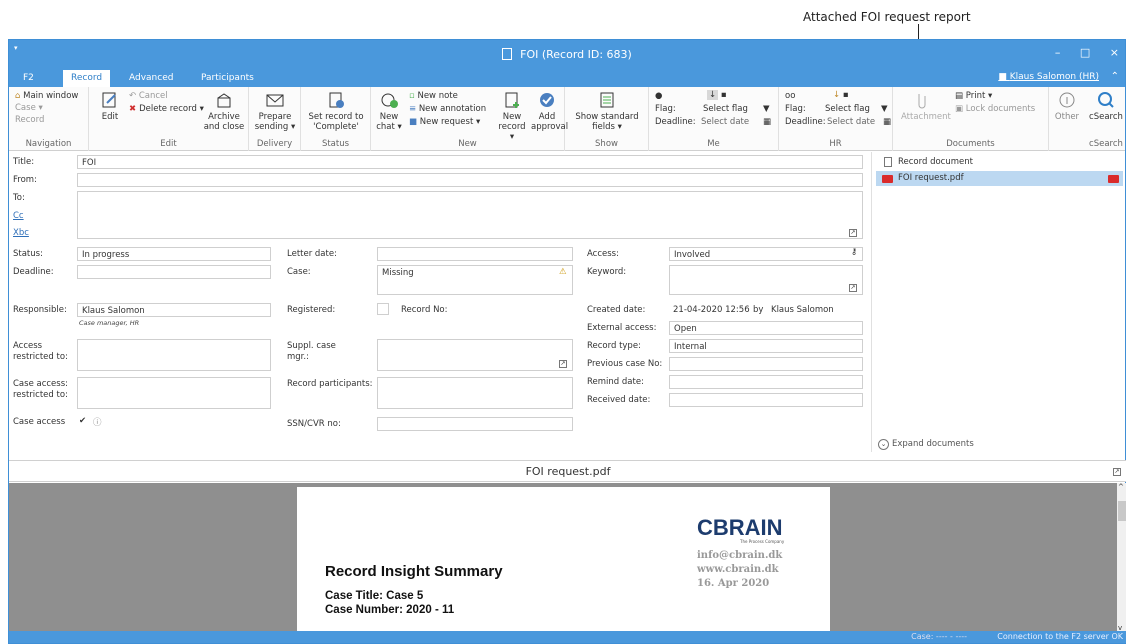 Image resolution: width=1126 pixels, height=644 pixels. Describe the element at coordinates (174, 254) in the screenshot. I see `status-field: In progress` at that location.